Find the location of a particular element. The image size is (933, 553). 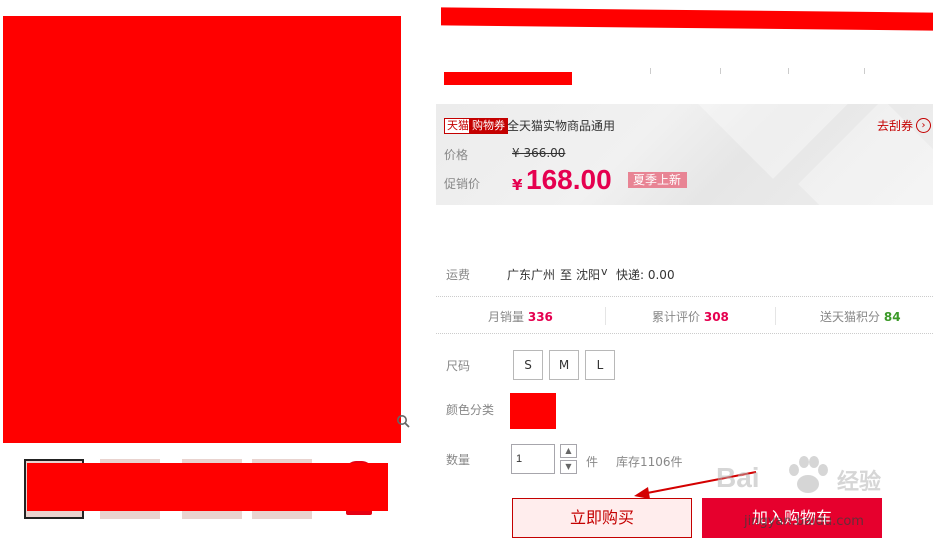

watermark-suffix: 经验 is located at coordinates (859, 482).